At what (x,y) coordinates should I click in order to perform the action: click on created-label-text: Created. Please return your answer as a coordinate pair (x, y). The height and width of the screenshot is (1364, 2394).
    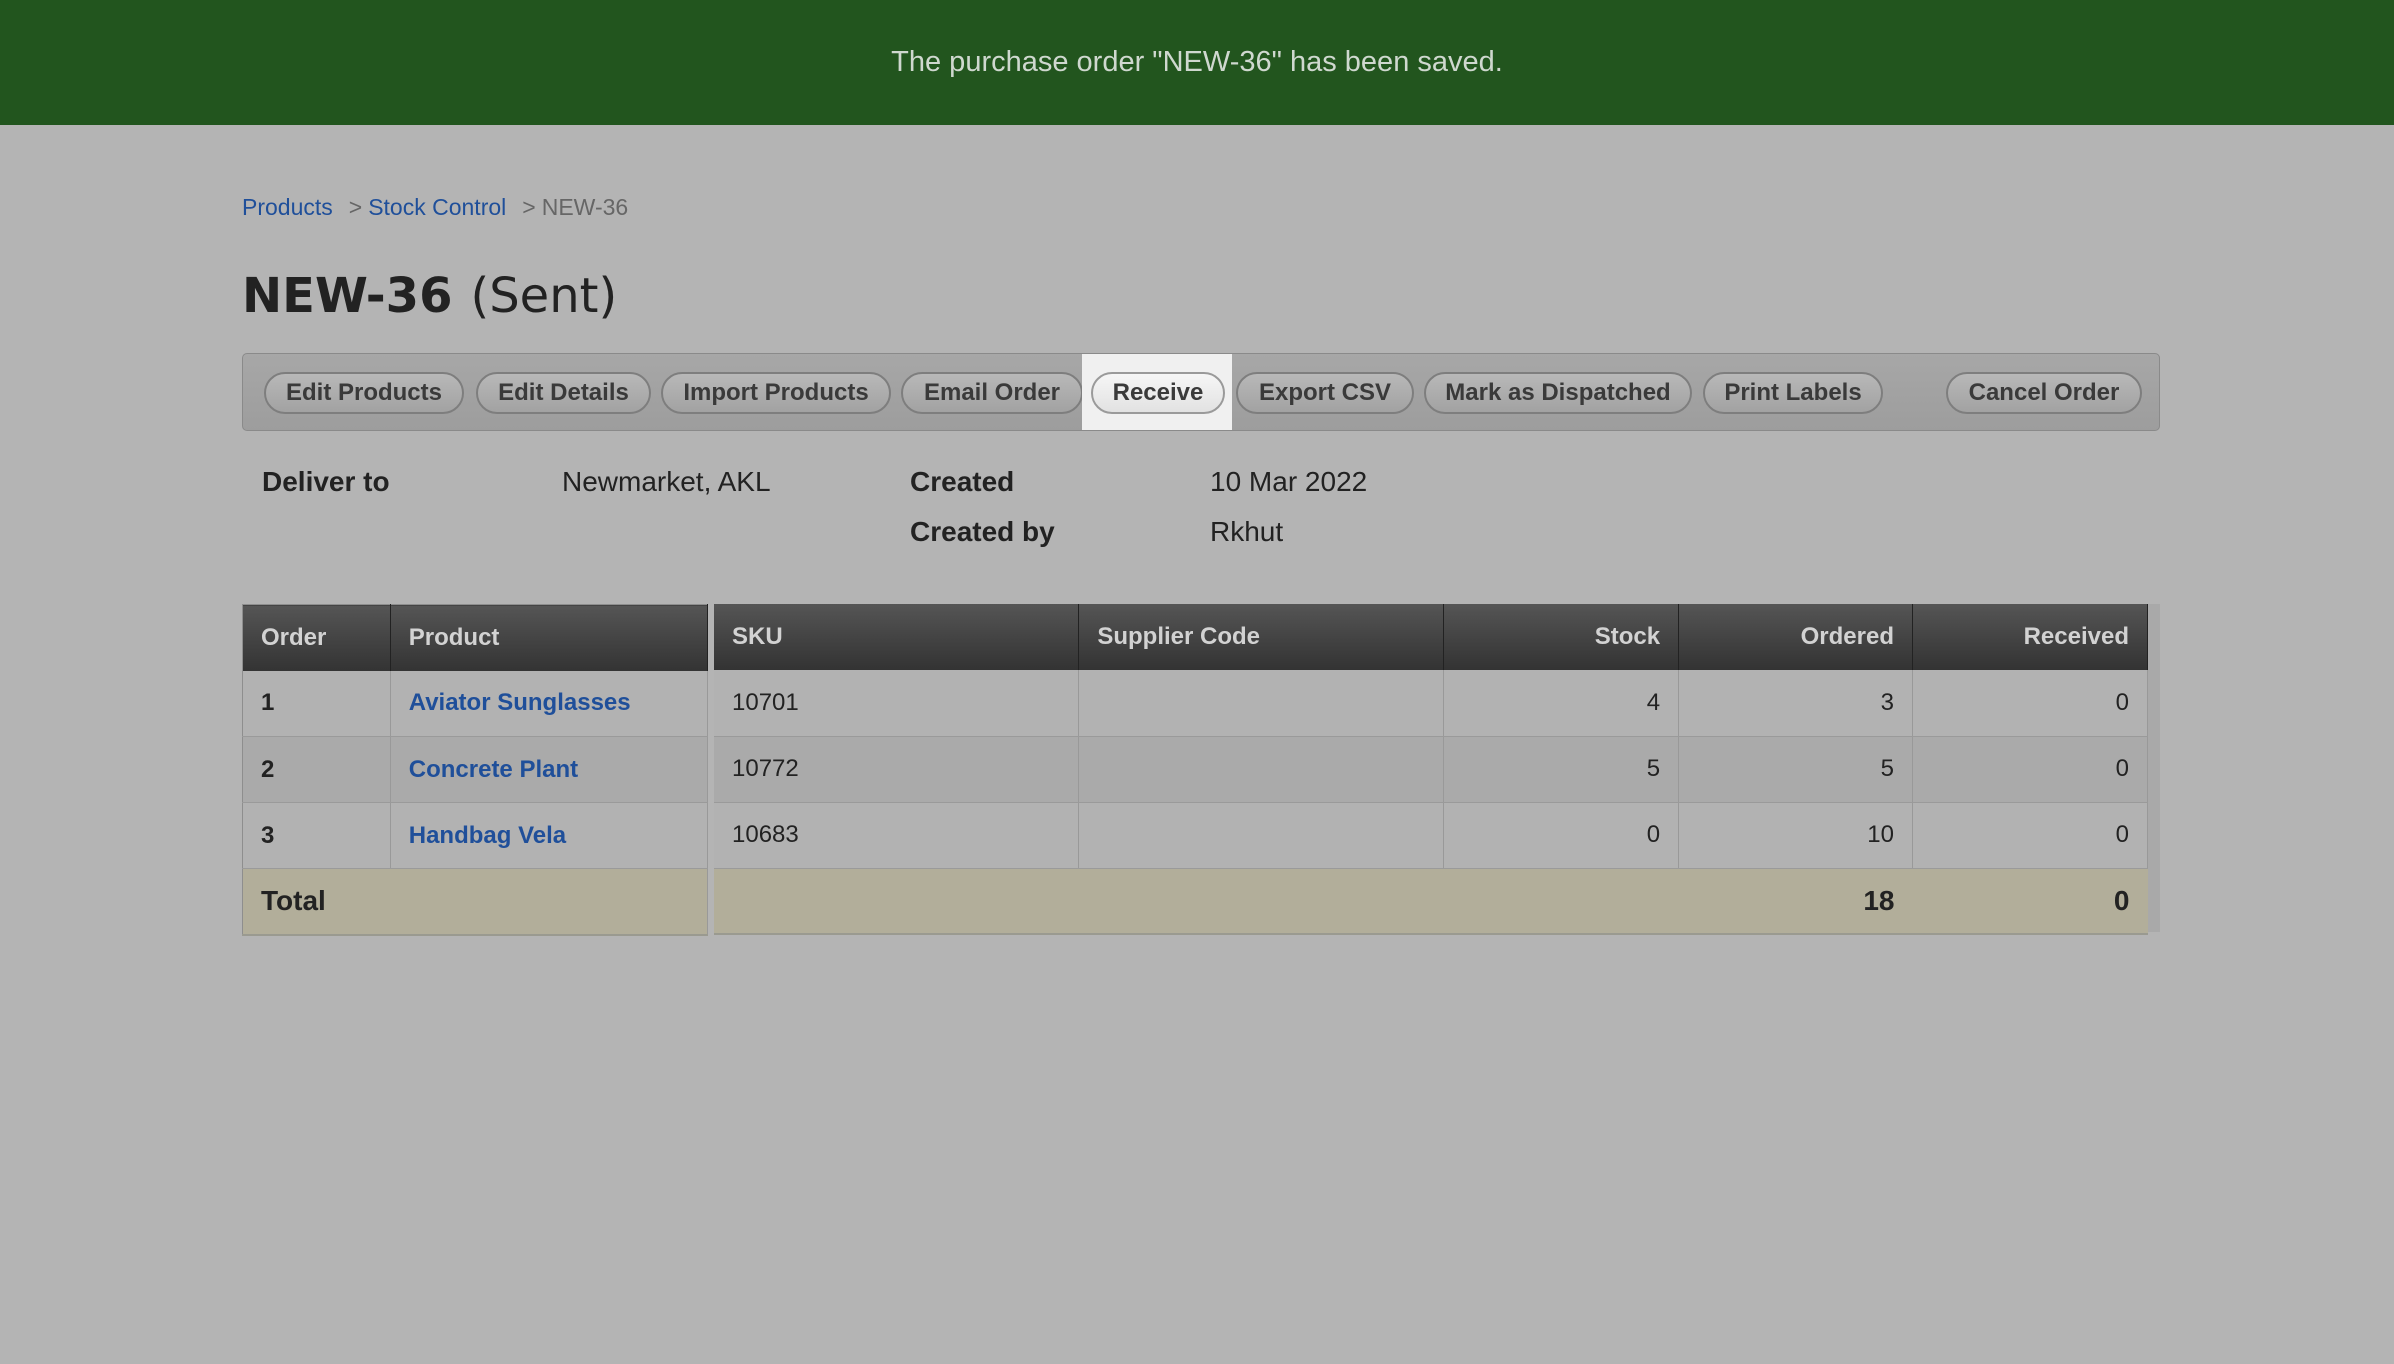
    Looking at the image, I should click on (962, 481).